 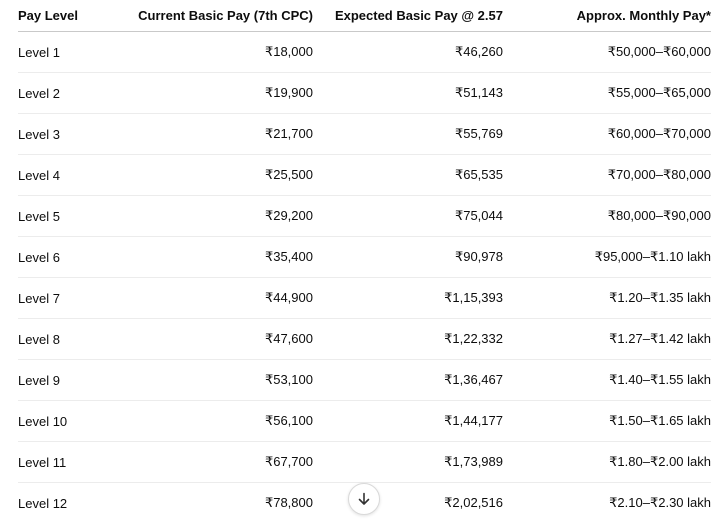 What do you see at coordinates (288, 502) in the screenshot?
I see `cell-current-basic-pay: ₹78,800` at bounding box center [288, 502].